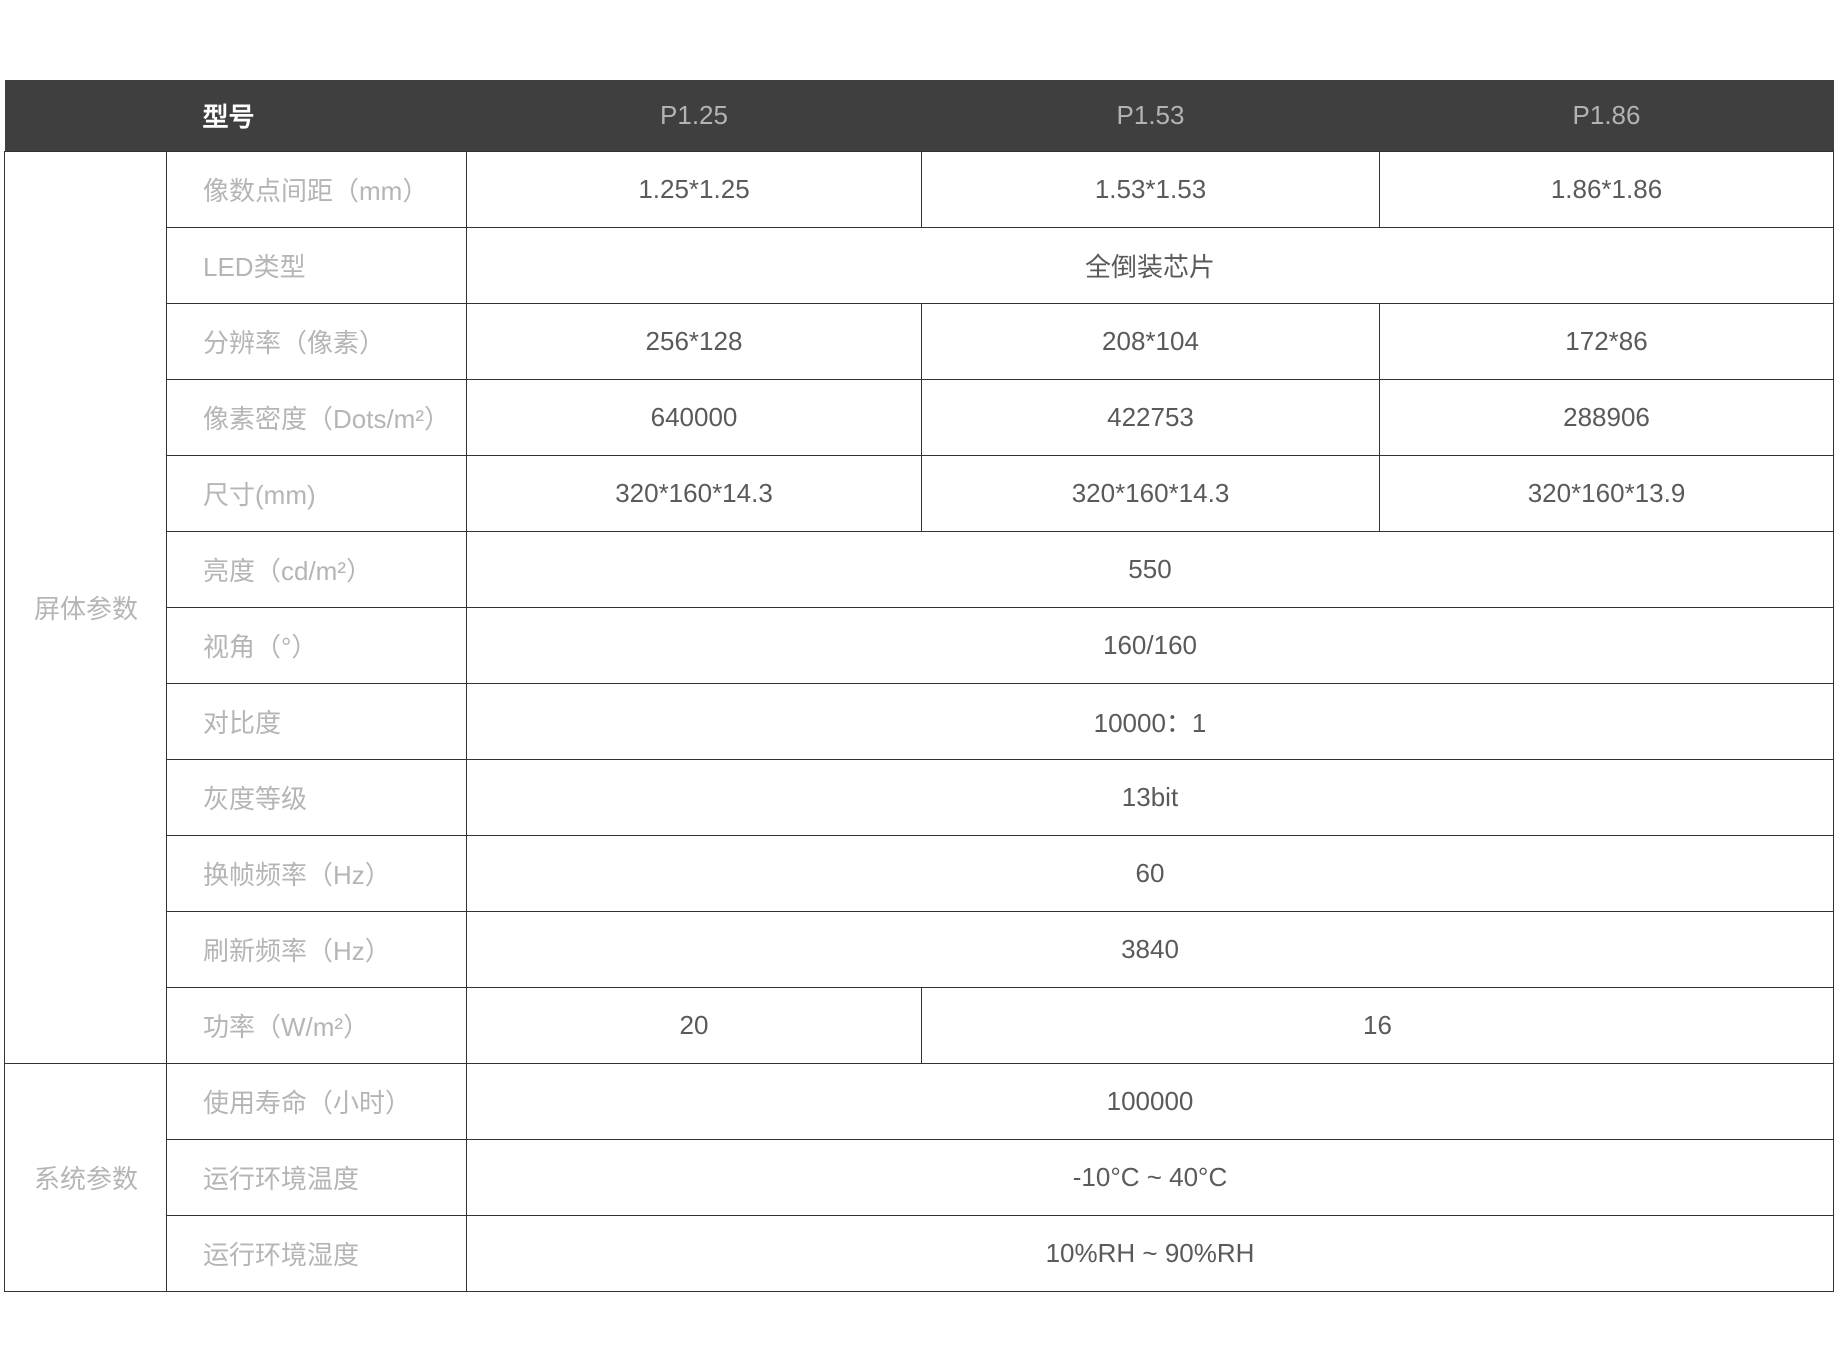 The height and width of the screenshot is (1347, 1834). Describe the element at coordinates (1606, 116) in the screenshot. I see `header-model-p186: P1.86` at that location.